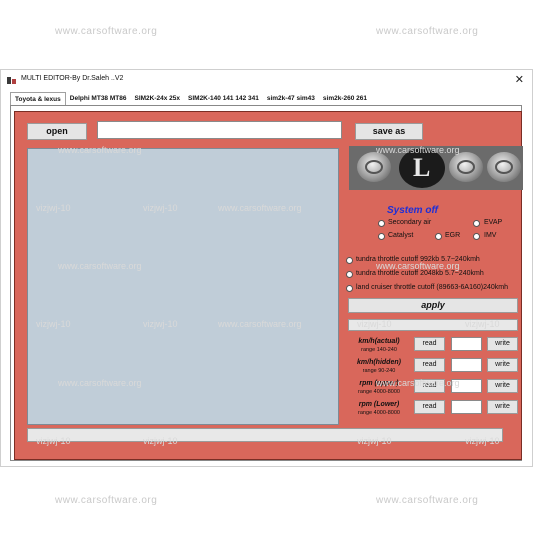 This screenshot has height=533, width=533. Describe the element at coordinates (427, 31) in the screenshot. I see `watermark-top-right: www.carsoftware.org` at that location.